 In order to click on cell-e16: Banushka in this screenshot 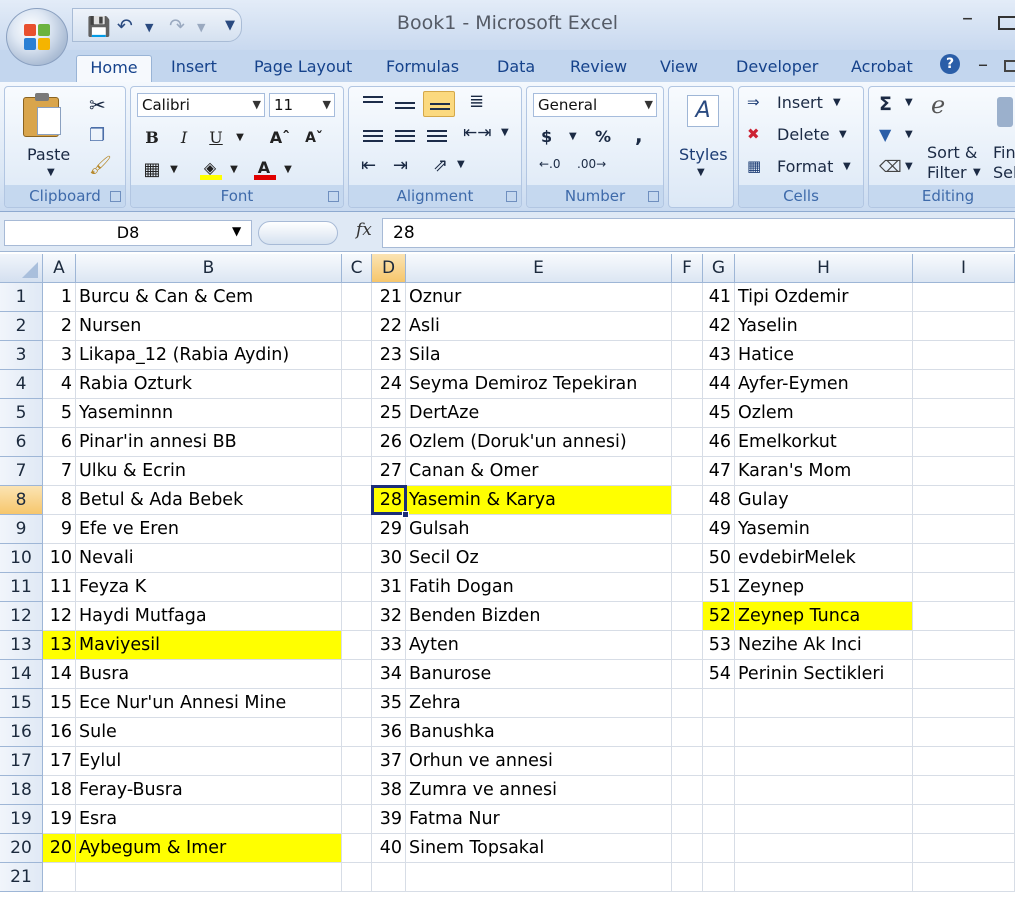, I will do `click(539, 732)`.